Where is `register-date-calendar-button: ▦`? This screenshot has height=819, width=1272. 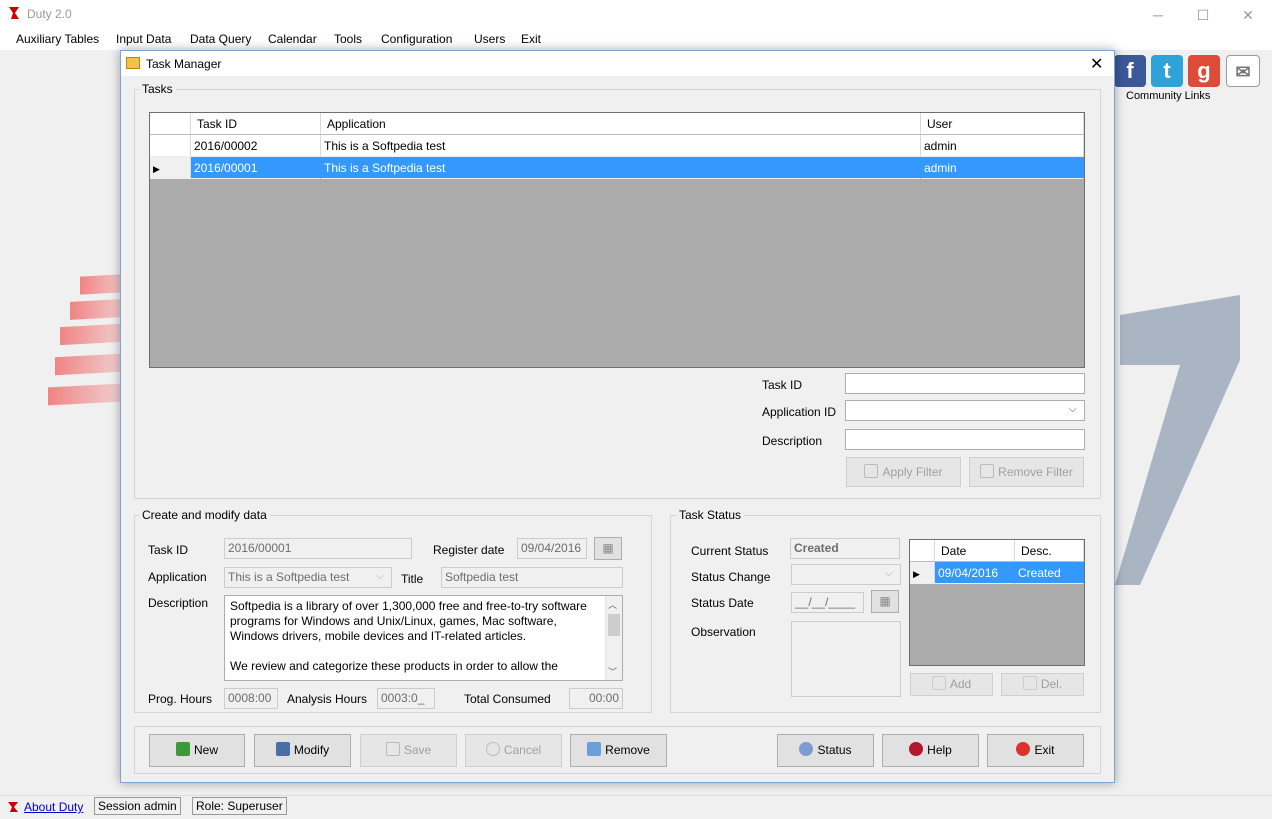 register-date-calendar-button: ▦ is located at coordinates (608, 548).